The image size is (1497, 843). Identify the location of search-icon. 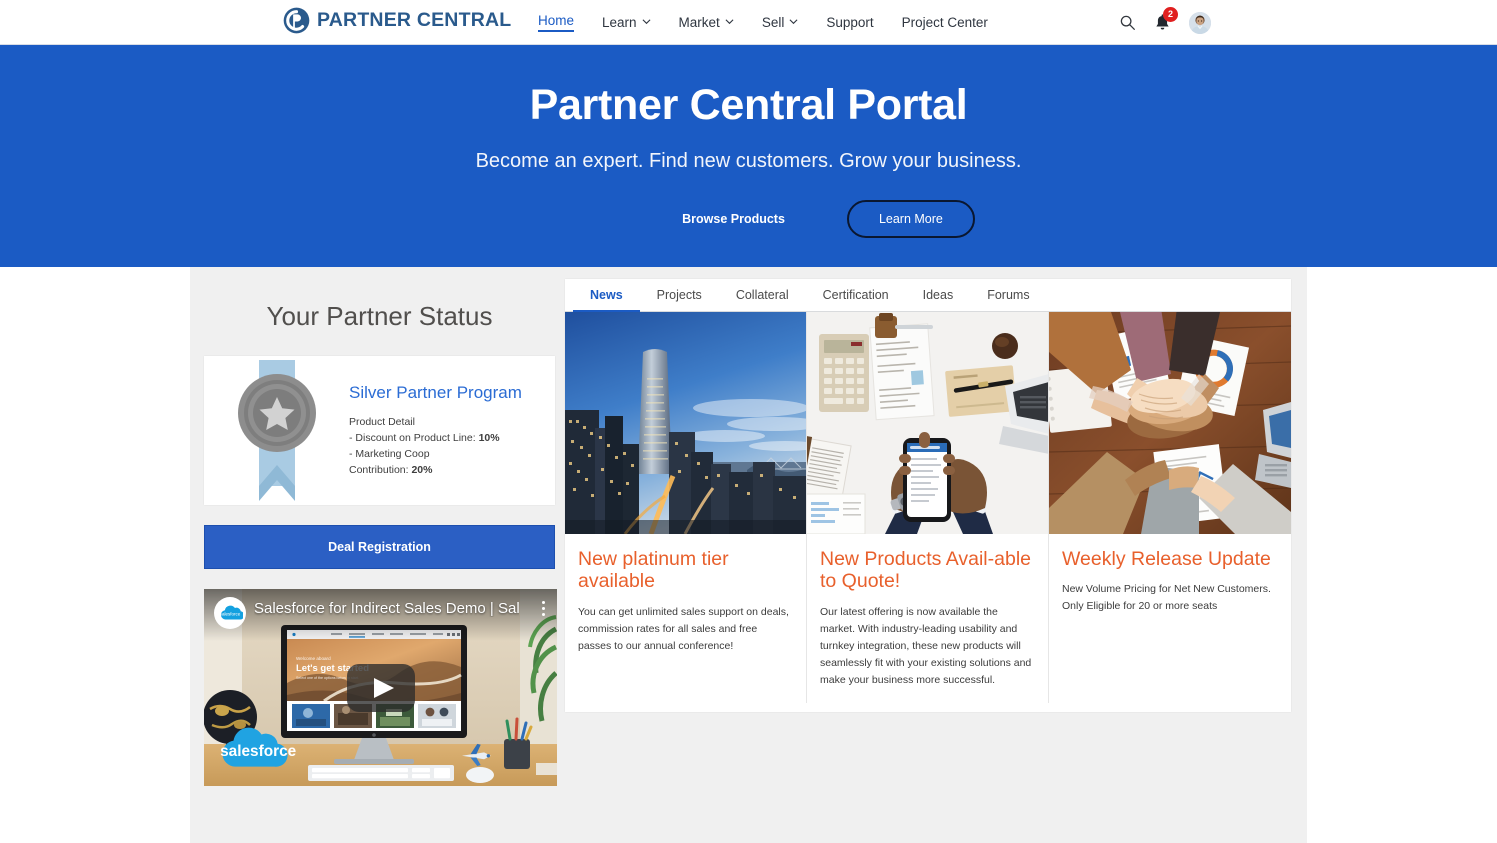
(1127, 22).